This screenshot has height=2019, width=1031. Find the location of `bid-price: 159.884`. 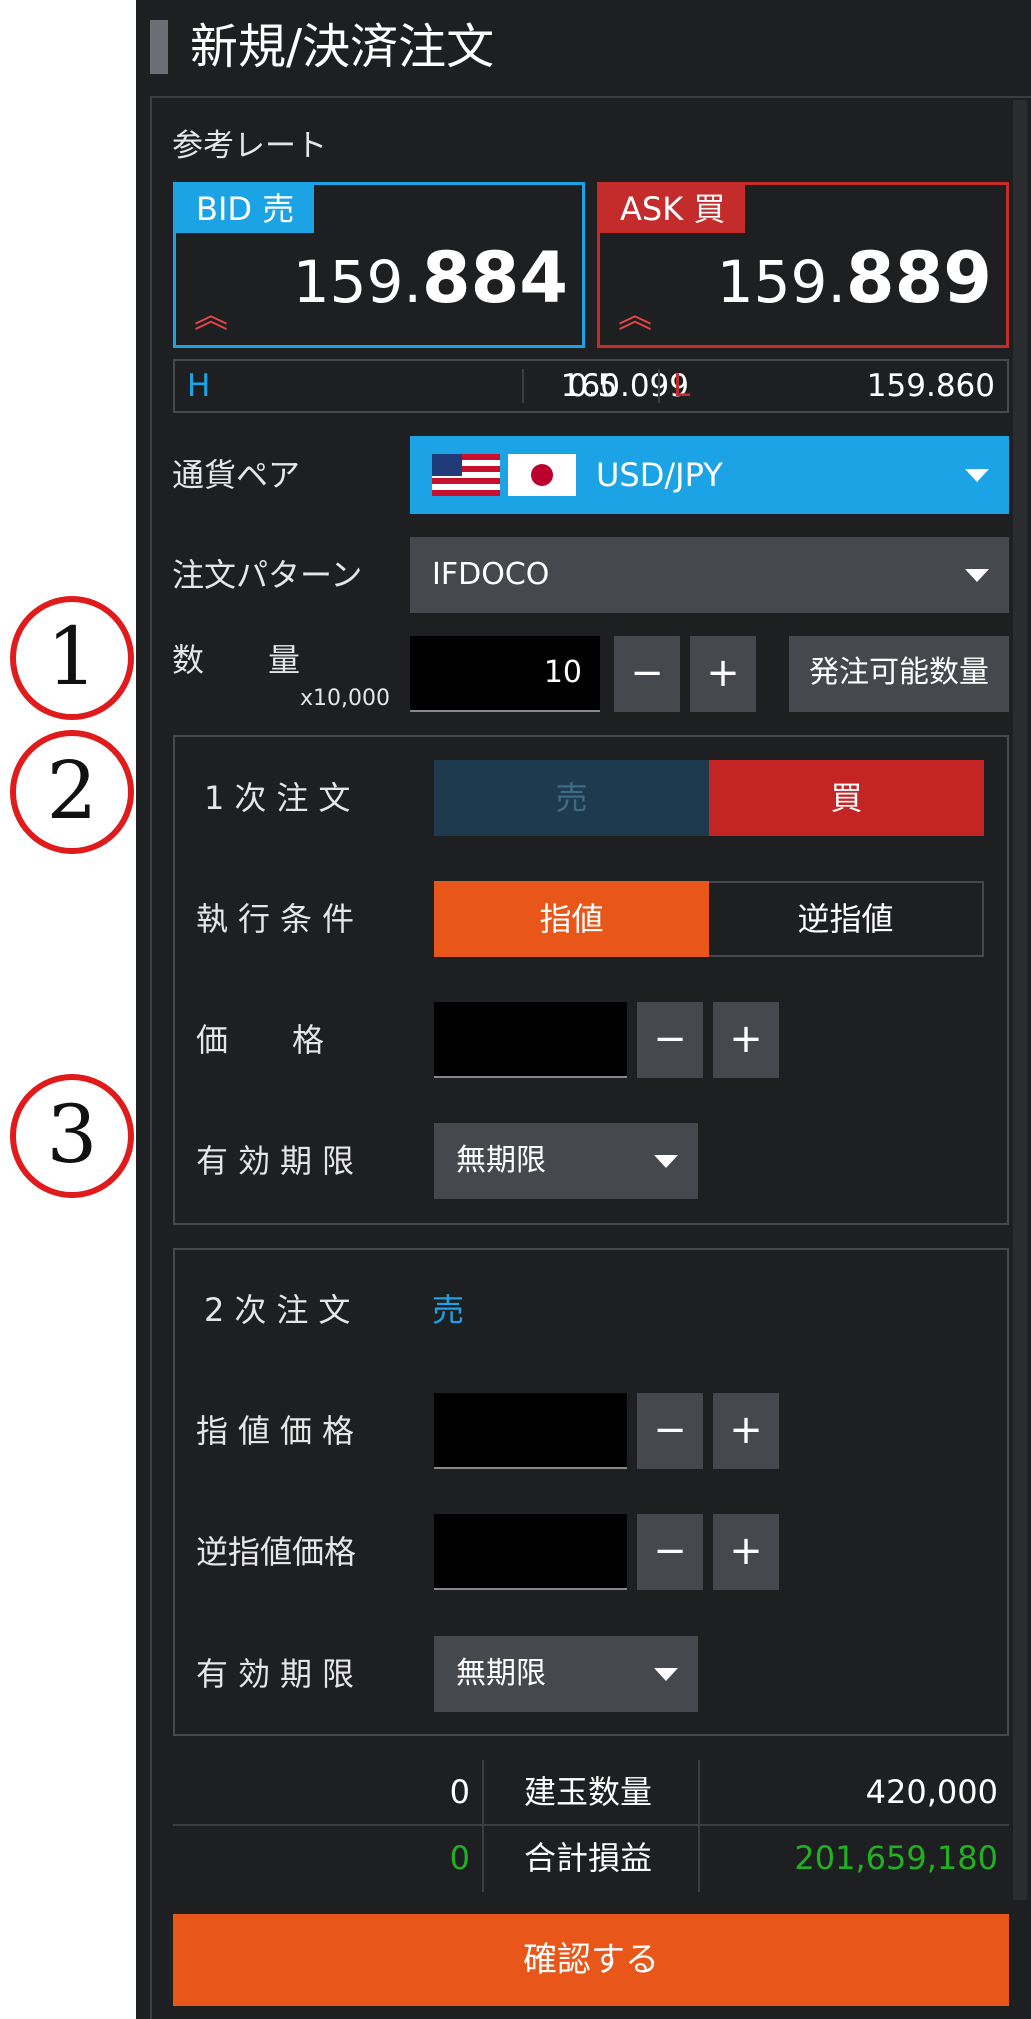

bid-price: 159.884 is located at coordinates (430, 287).